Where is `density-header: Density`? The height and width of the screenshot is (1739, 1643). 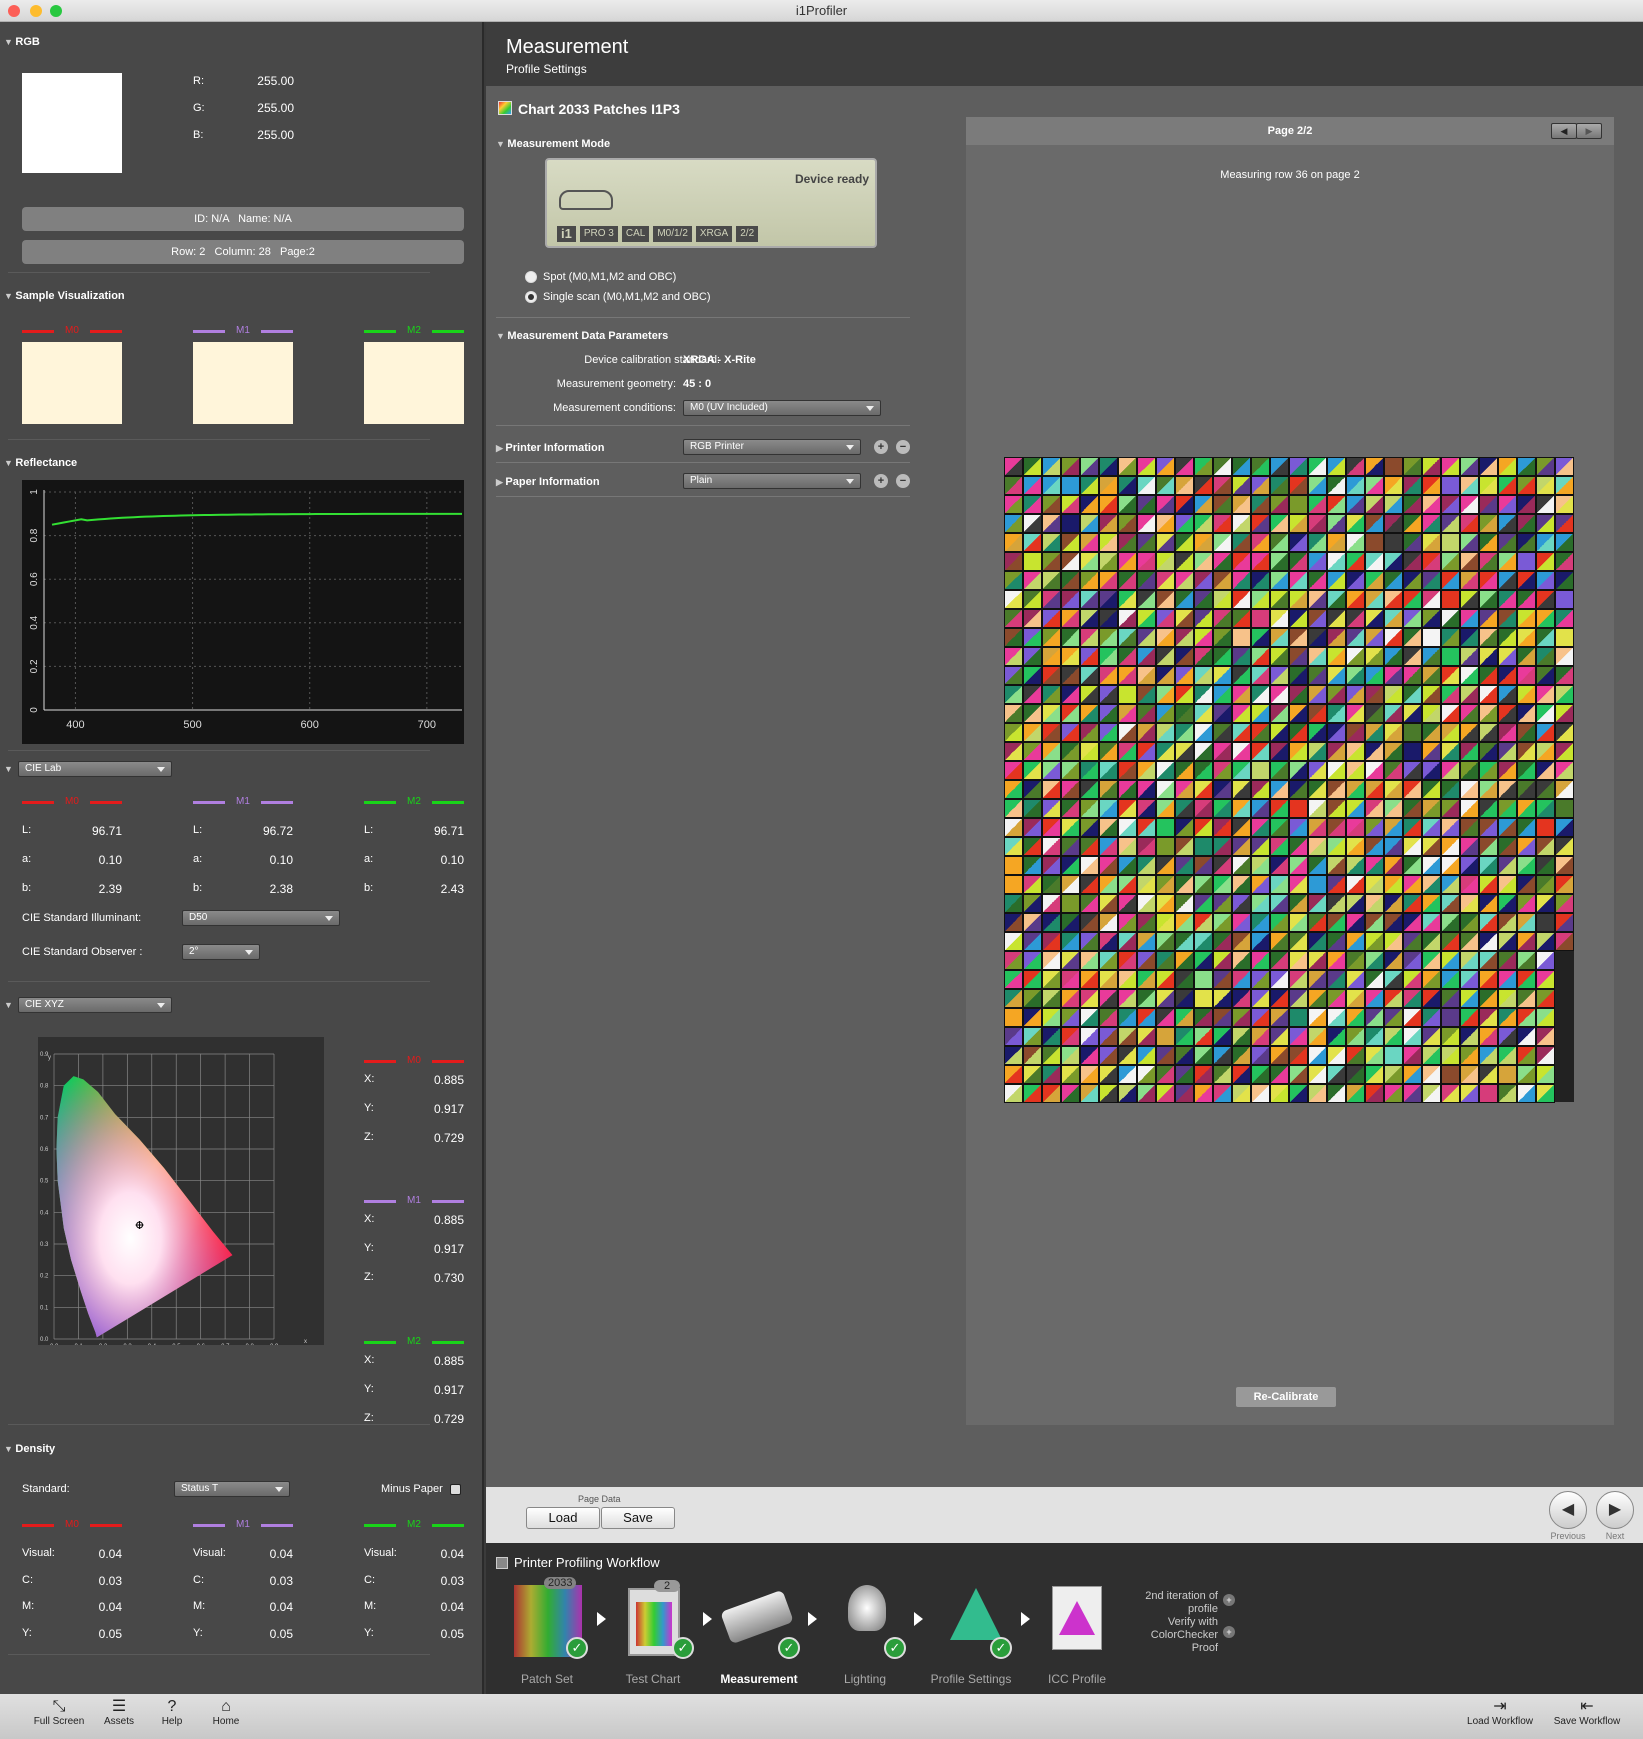 density-header: Density is located at coordinates (29, 1449).